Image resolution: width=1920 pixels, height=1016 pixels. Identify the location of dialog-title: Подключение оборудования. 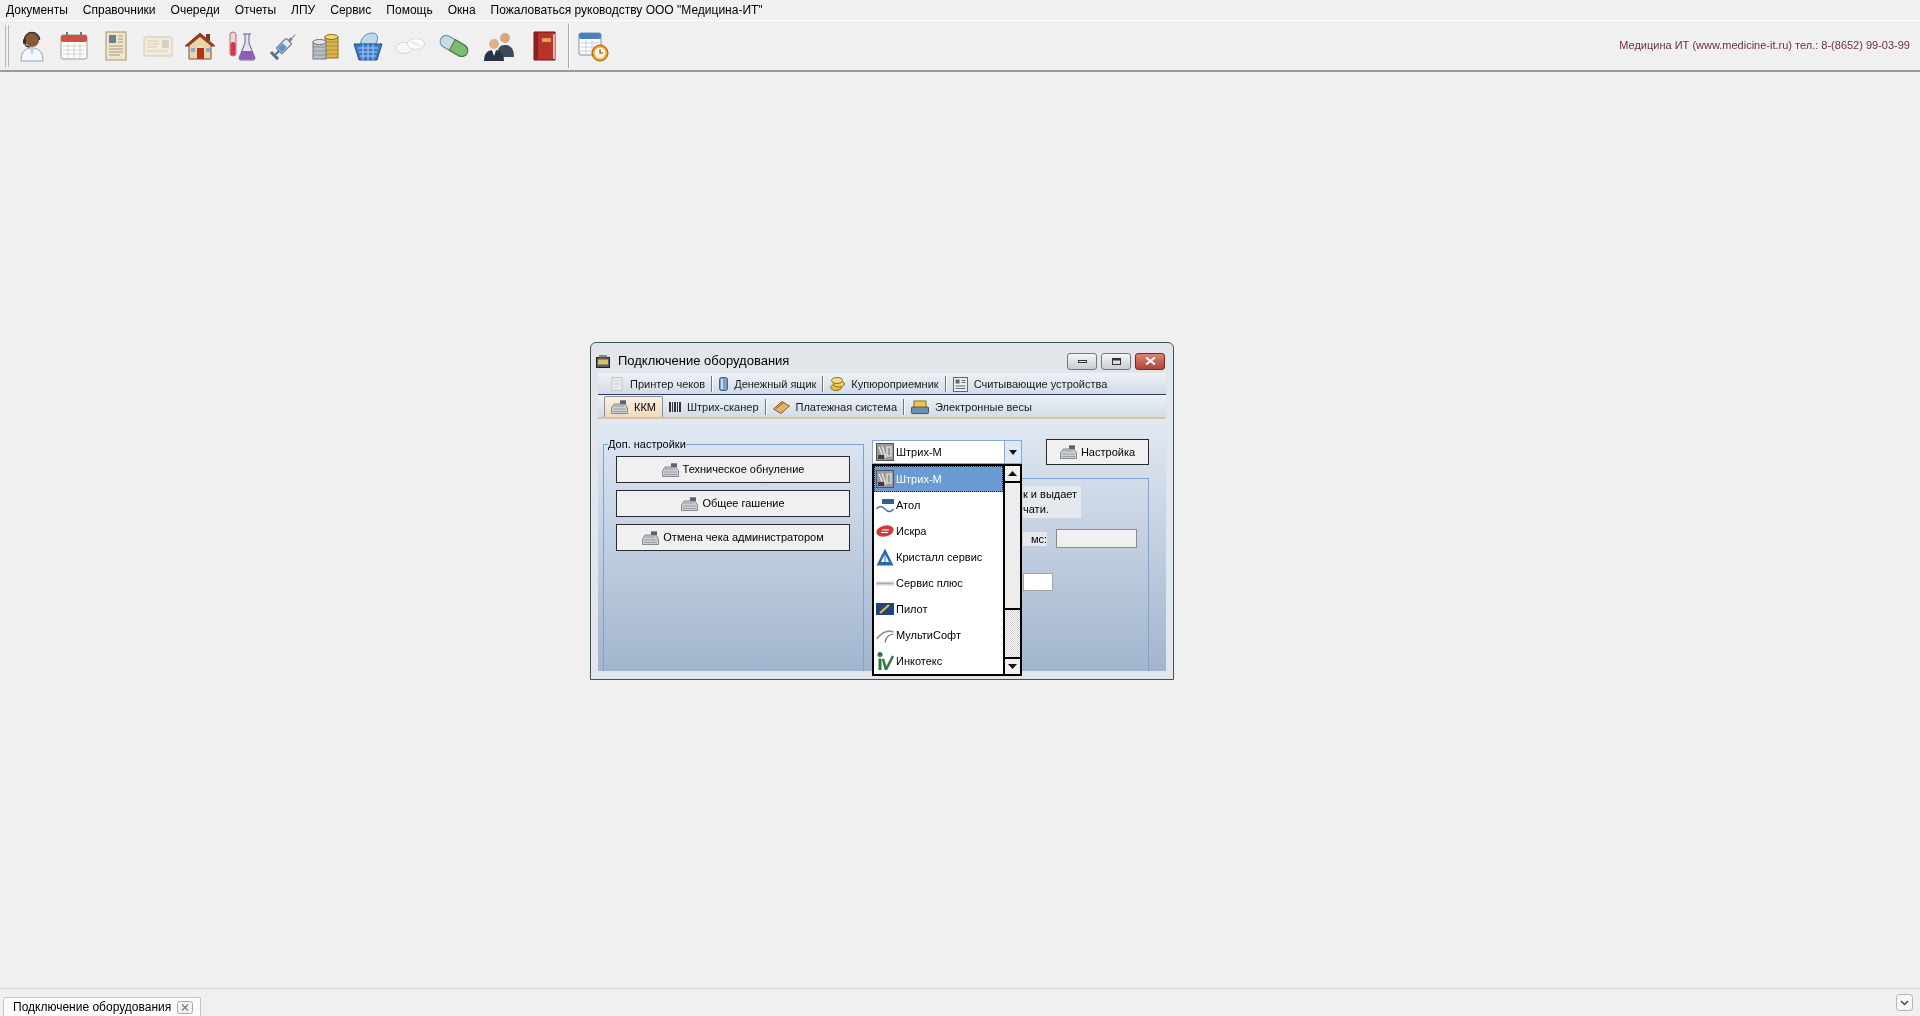
(704, 361).